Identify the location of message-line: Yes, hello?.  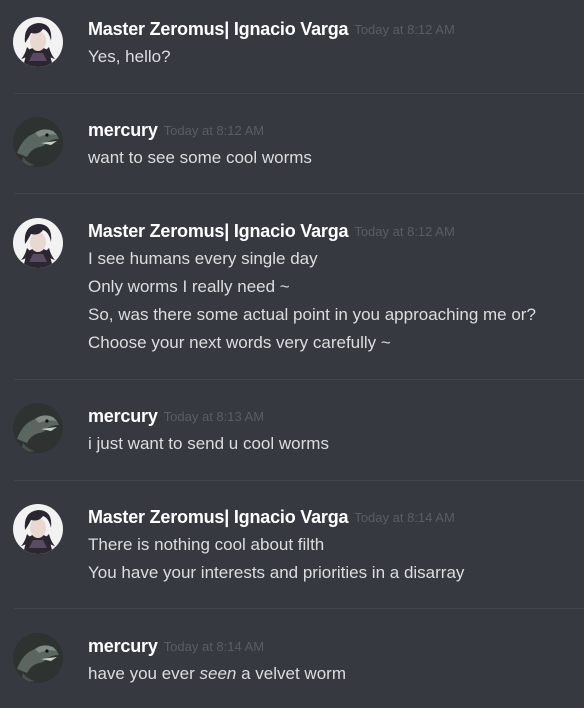
(129, 56).